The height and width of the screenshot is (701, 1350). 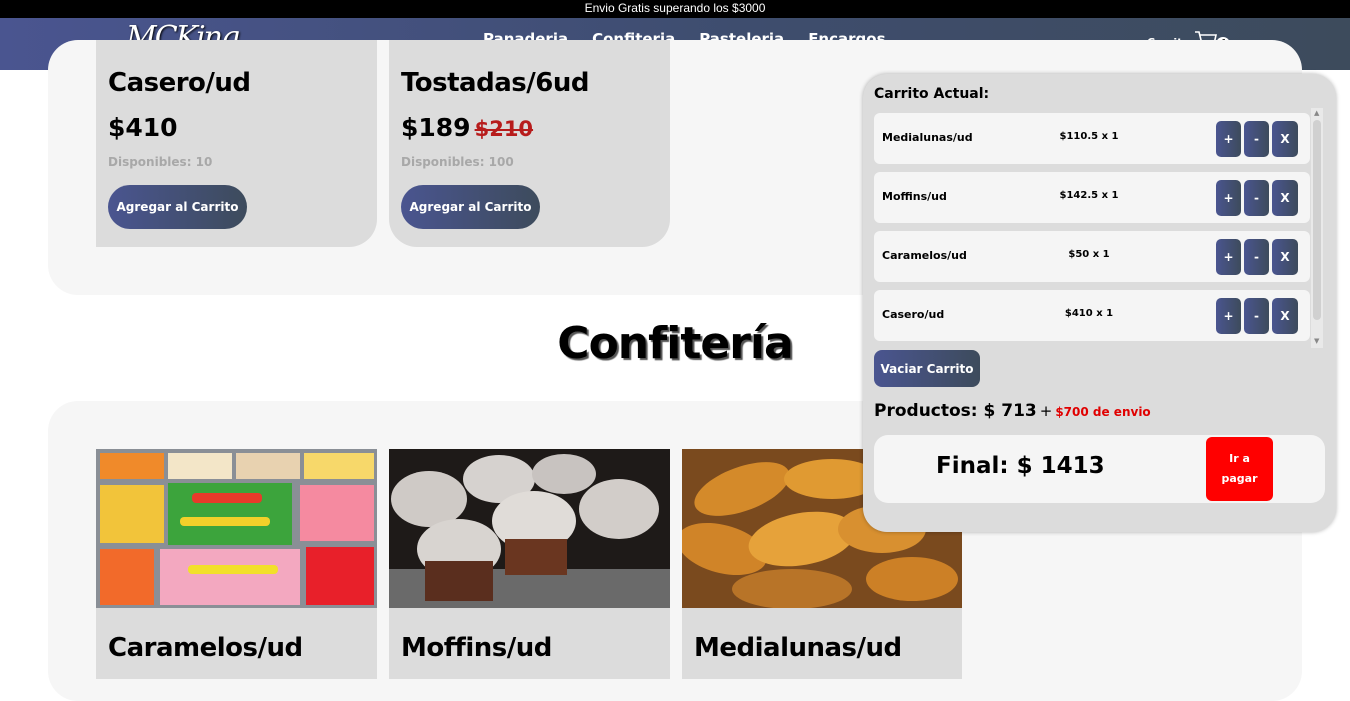 I want to click on cart-item-name: Medialunas/ud, so click(x=927, y=137).